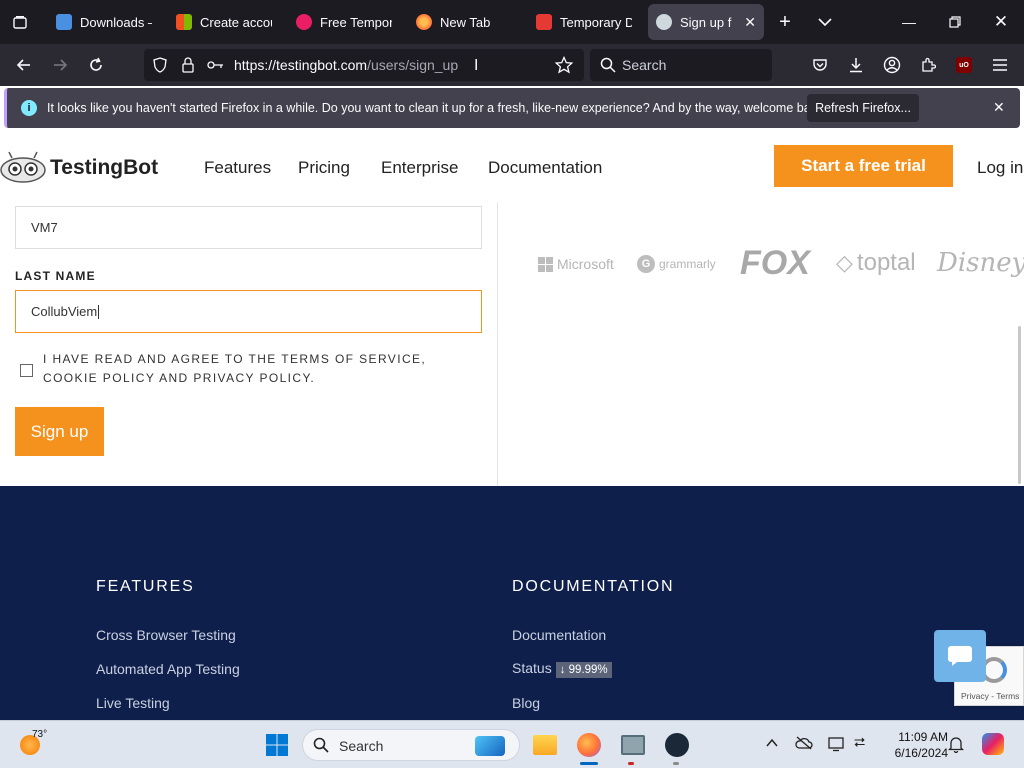  I want to click on status-label: Status, so click(532, 668).